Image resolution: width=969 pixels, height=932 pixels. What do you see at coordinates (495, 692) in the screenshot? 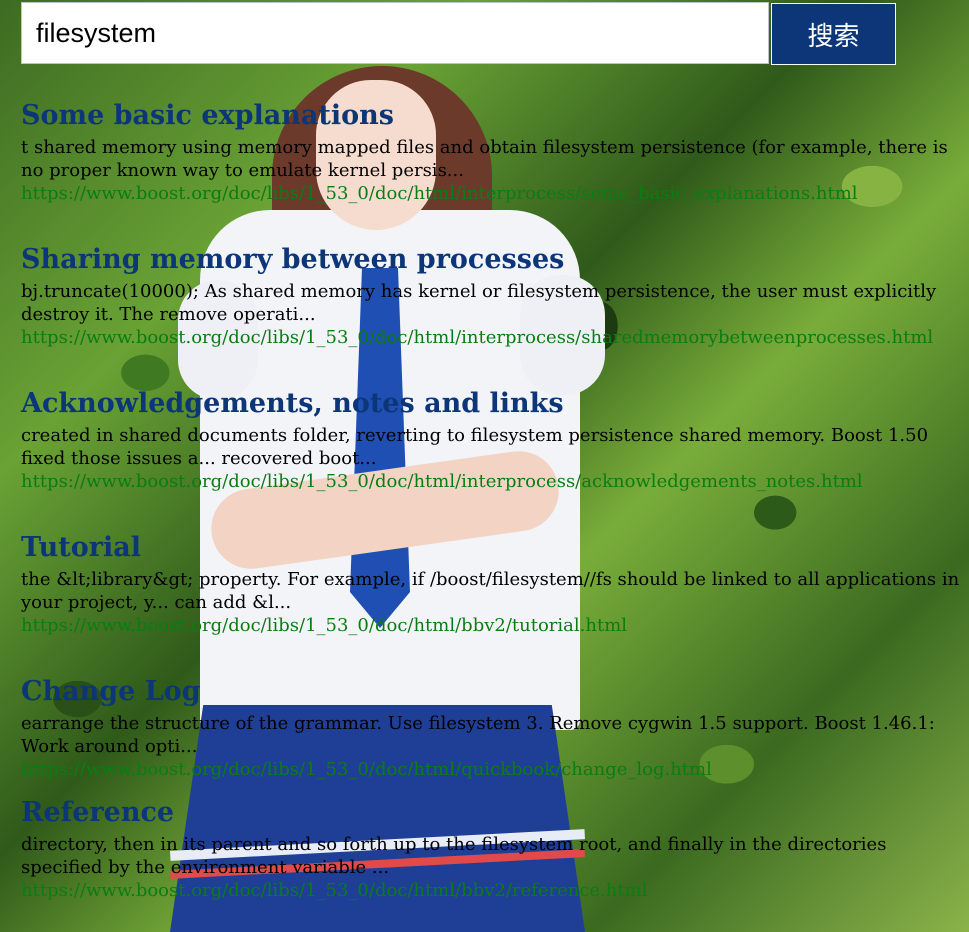
I see `result-title-link: Change Log` at bounding box center [495, 692].